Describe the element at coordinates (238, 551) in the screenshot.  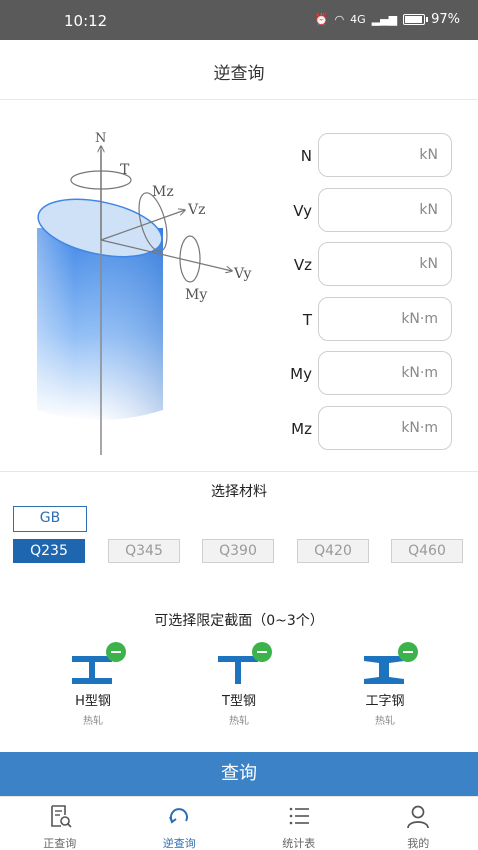
I see `grade-q390-button: Q390` at that location.